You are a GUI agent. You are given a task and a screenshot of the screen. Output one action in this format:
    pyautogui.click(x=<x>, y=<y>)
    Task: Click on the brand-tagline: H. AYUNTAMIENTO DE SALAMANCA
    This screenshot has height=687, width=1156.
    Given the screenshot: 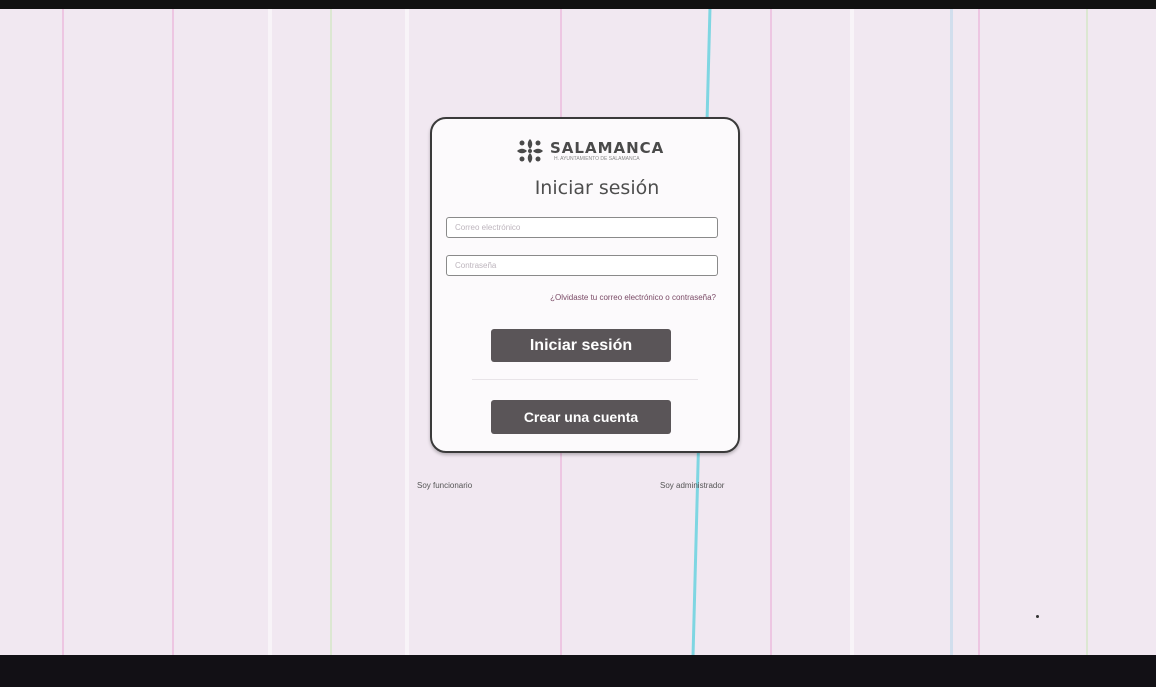 What is the action you would take?
    pyautogui.click(x=597, y=159)
    